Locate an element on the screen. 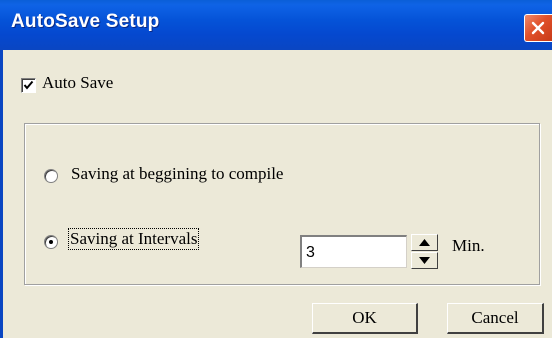 This screenshot has width=552, height=338. radio-save-at-intervals-label: Saving at Intervals is located at coordinates (133, 239).